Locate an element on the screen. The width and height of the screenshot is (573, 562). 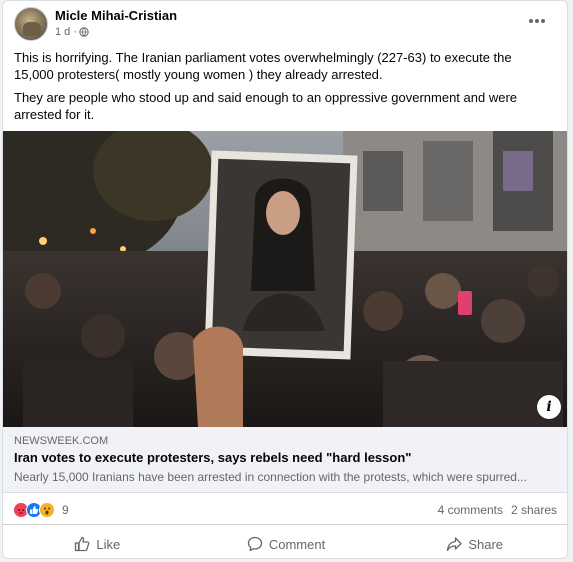
like-button: Like is located at coordinates (97, 543).